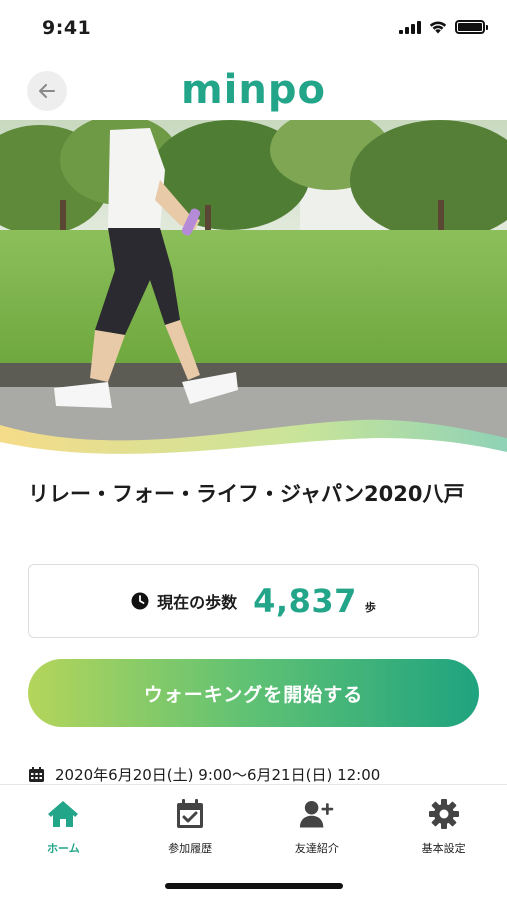 The width and height of the screenshot is (507, 900). What do you see at coordinates (190, 813) in the screenshot?
I see `calendar-check-icon` at bounding box center [190, 813].